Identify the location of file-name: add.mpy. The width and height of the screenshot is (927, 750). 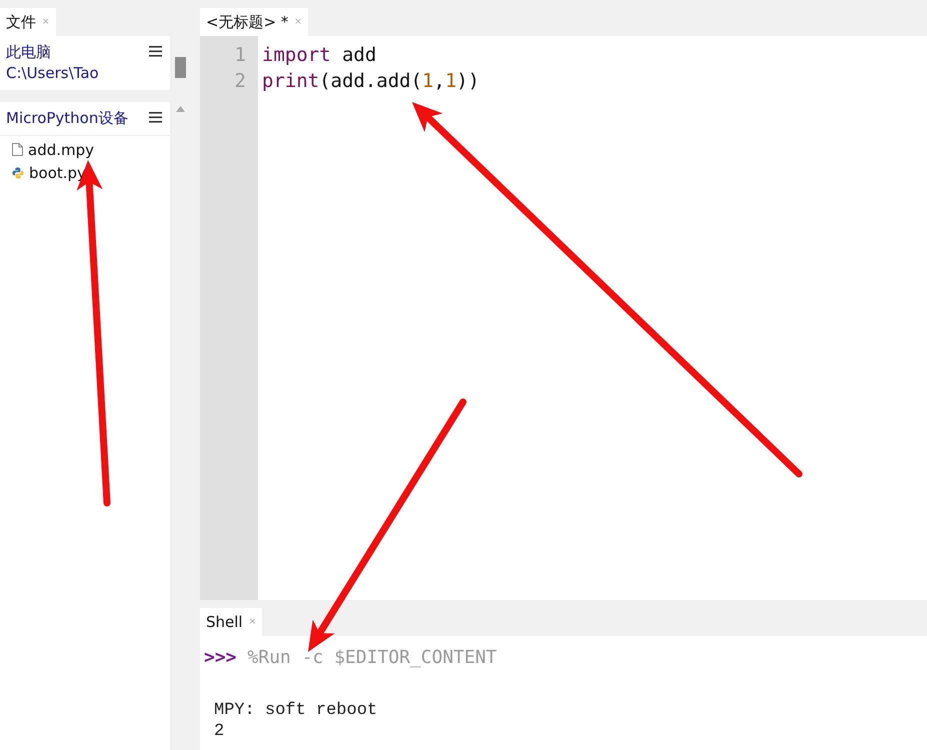
(61, 149).